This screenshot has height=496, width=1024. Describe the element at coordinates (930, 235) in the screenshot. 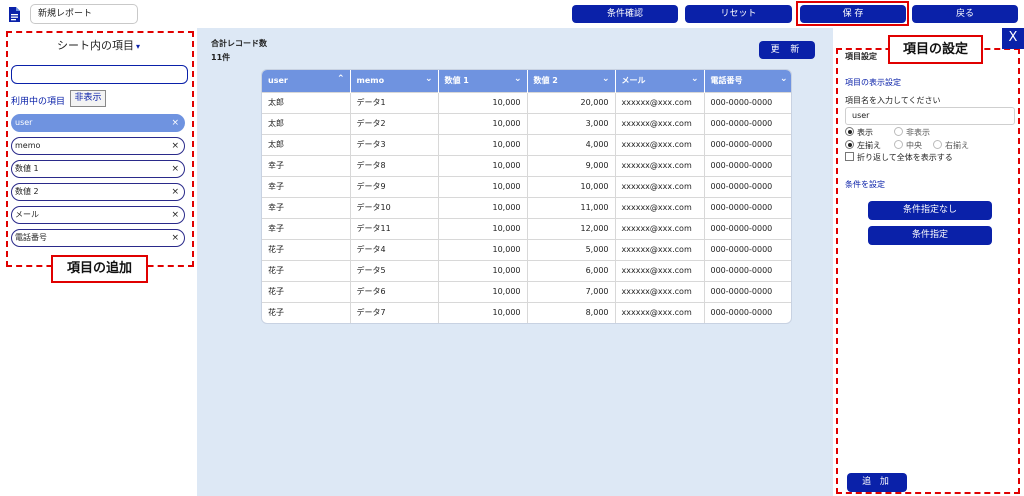

I see `set-condition-button: 条件指定` at that location.